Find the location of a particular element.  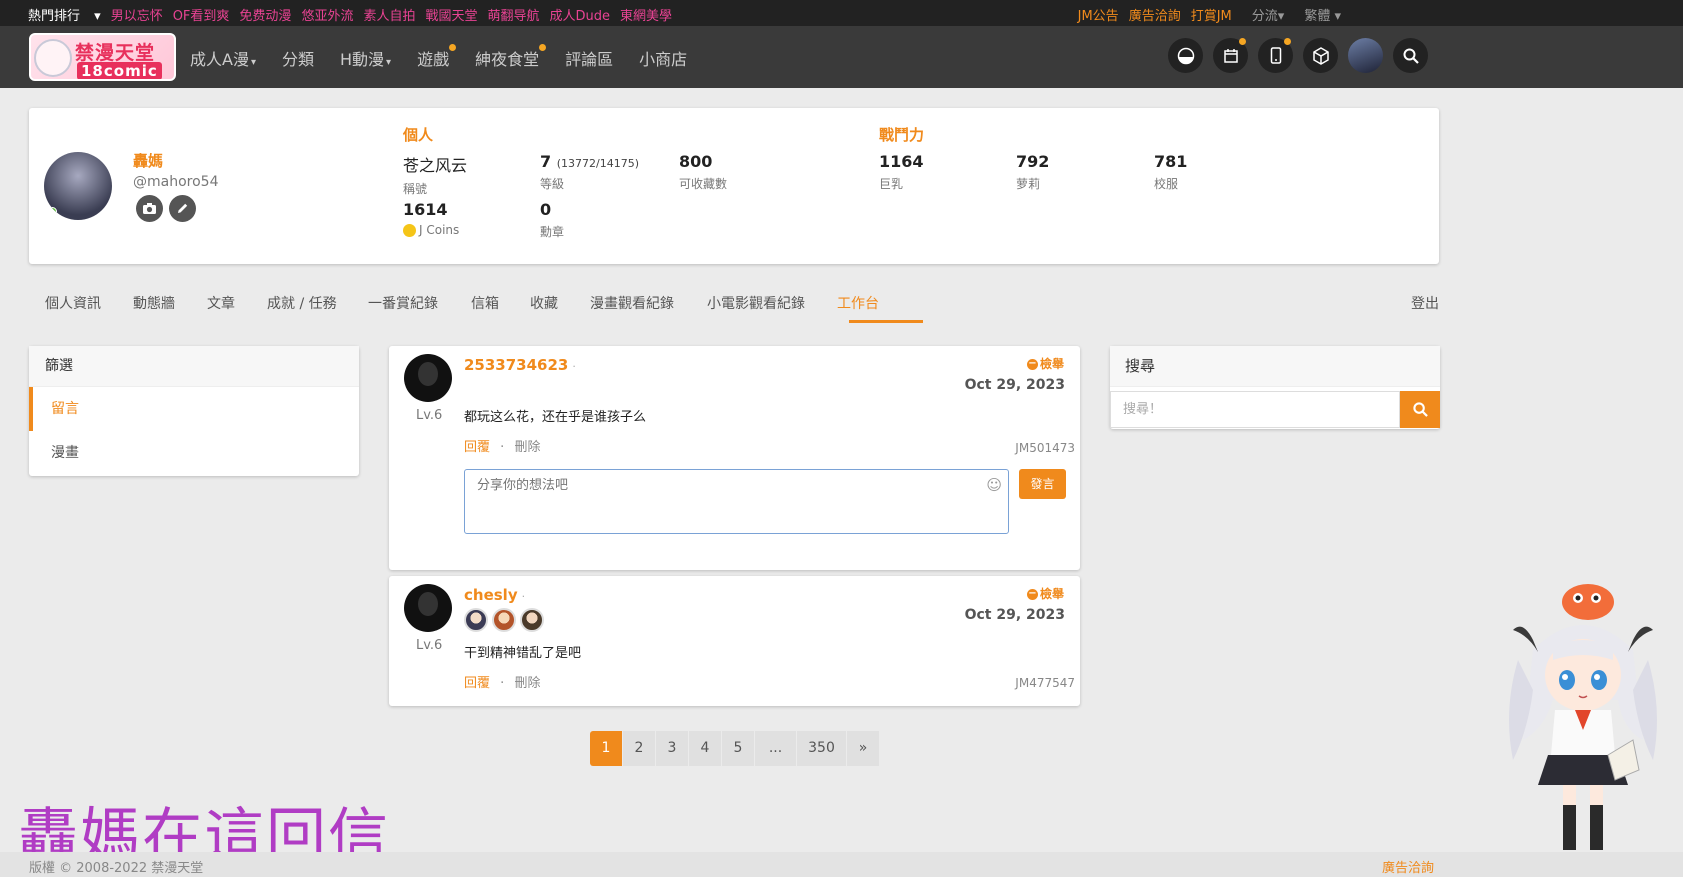

nav-label: 小商店 is located at coordinates (663, 59).